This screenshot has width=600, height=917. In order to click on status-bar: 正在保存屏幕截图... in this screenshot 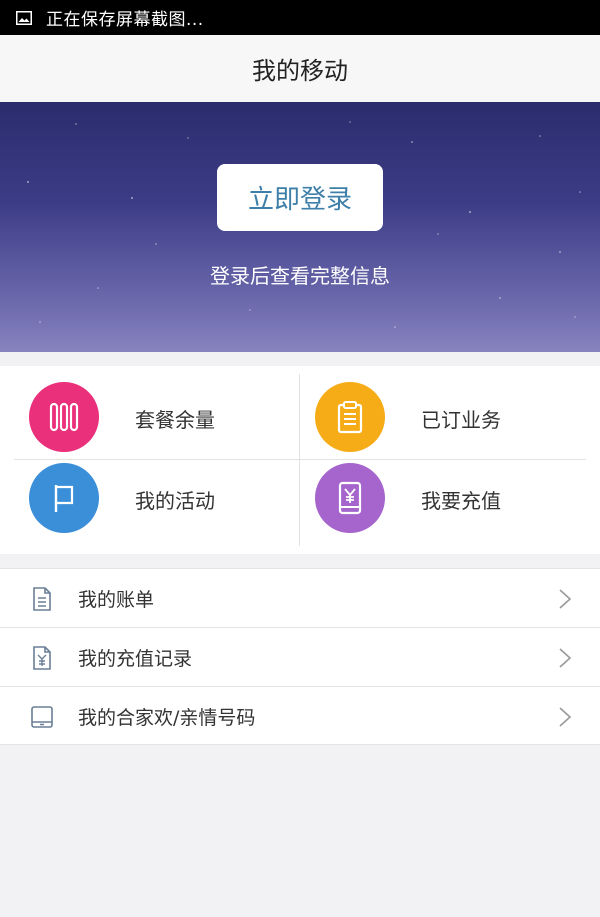, I will do `click(300, 17)`.